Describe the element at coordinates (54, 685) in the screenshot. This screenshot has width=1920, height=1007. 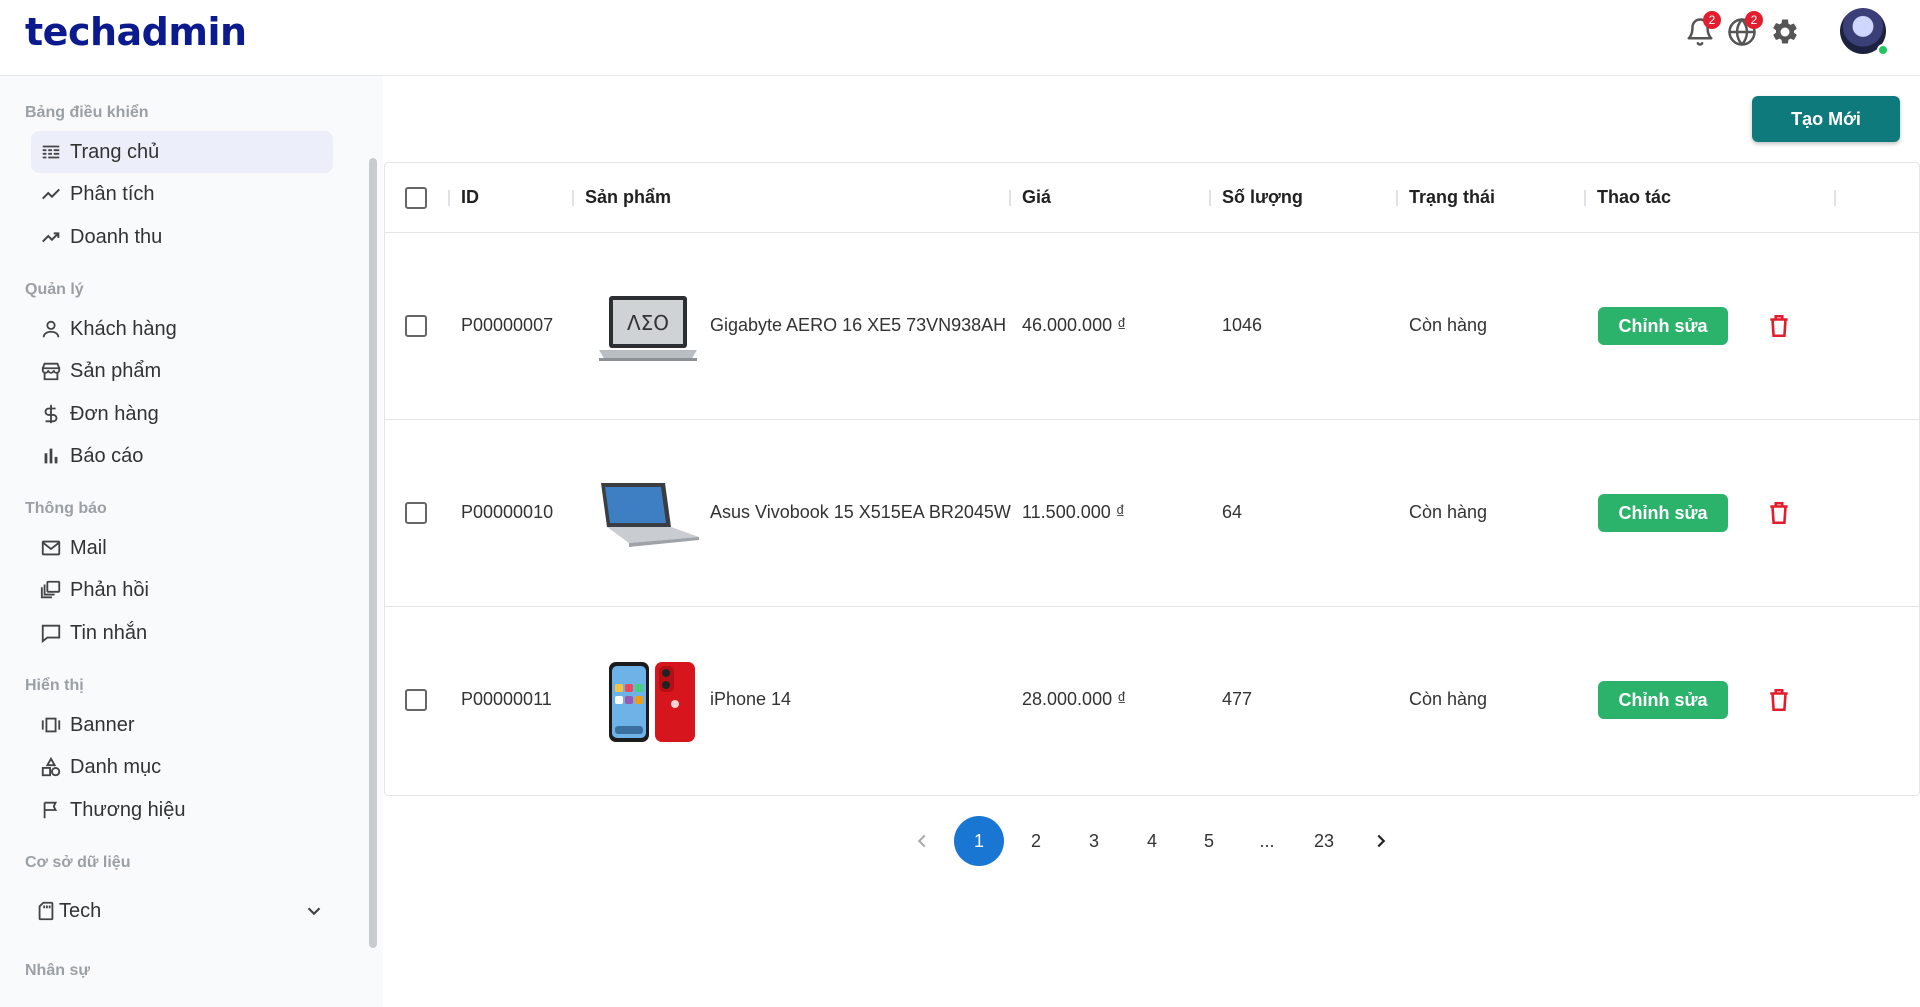
I see `section-title-display: Hiển thị` at that location.